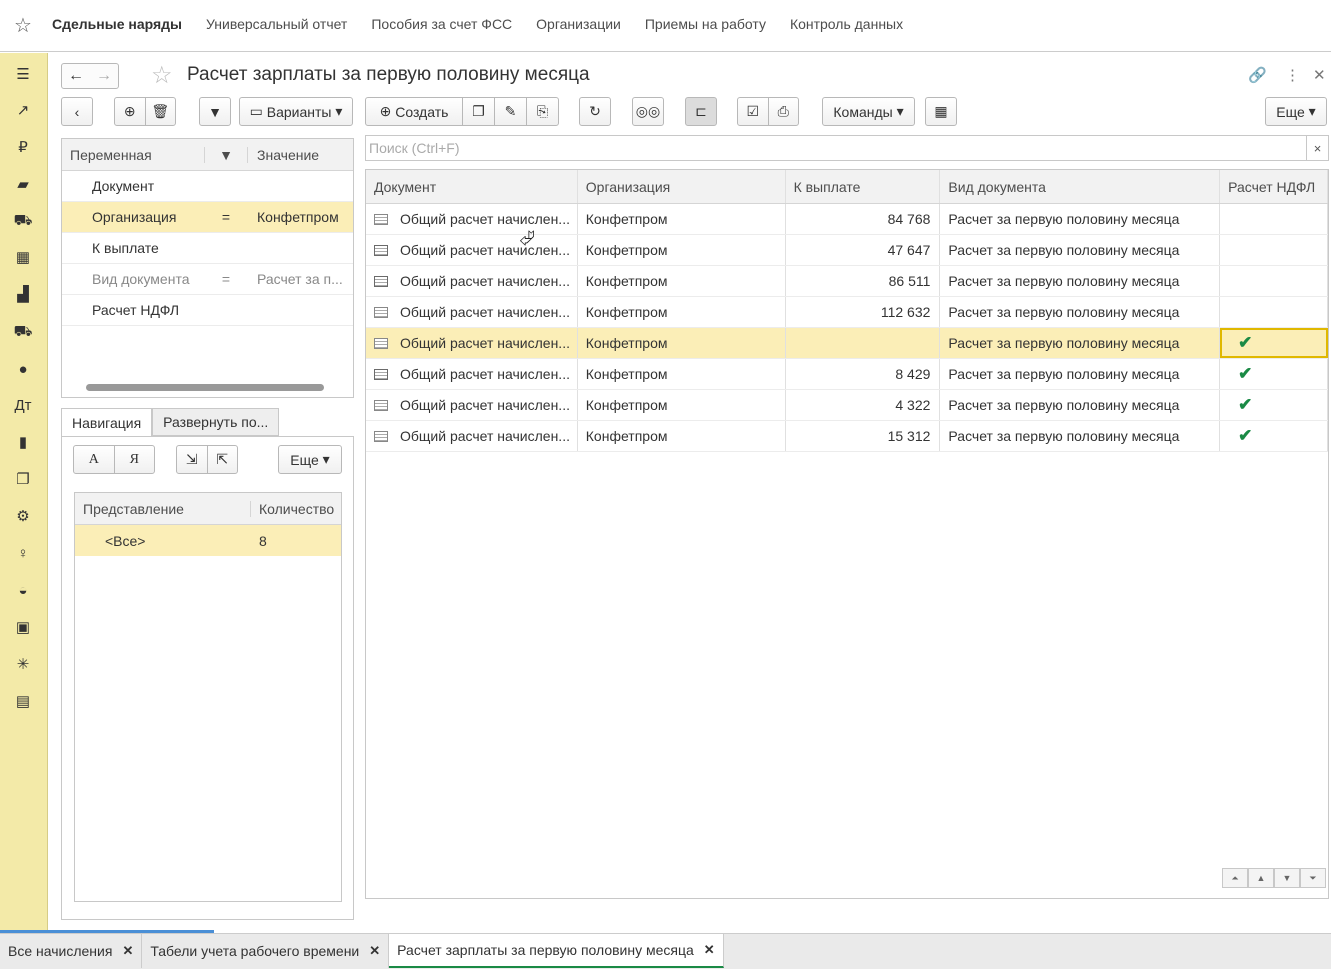 The height and width of the screenshot is (969, 1331). What do you see at coordinates (23, 25) in the screenshot?
I see `favorites-star-icon: ☆` at bounding box center [23, 25].